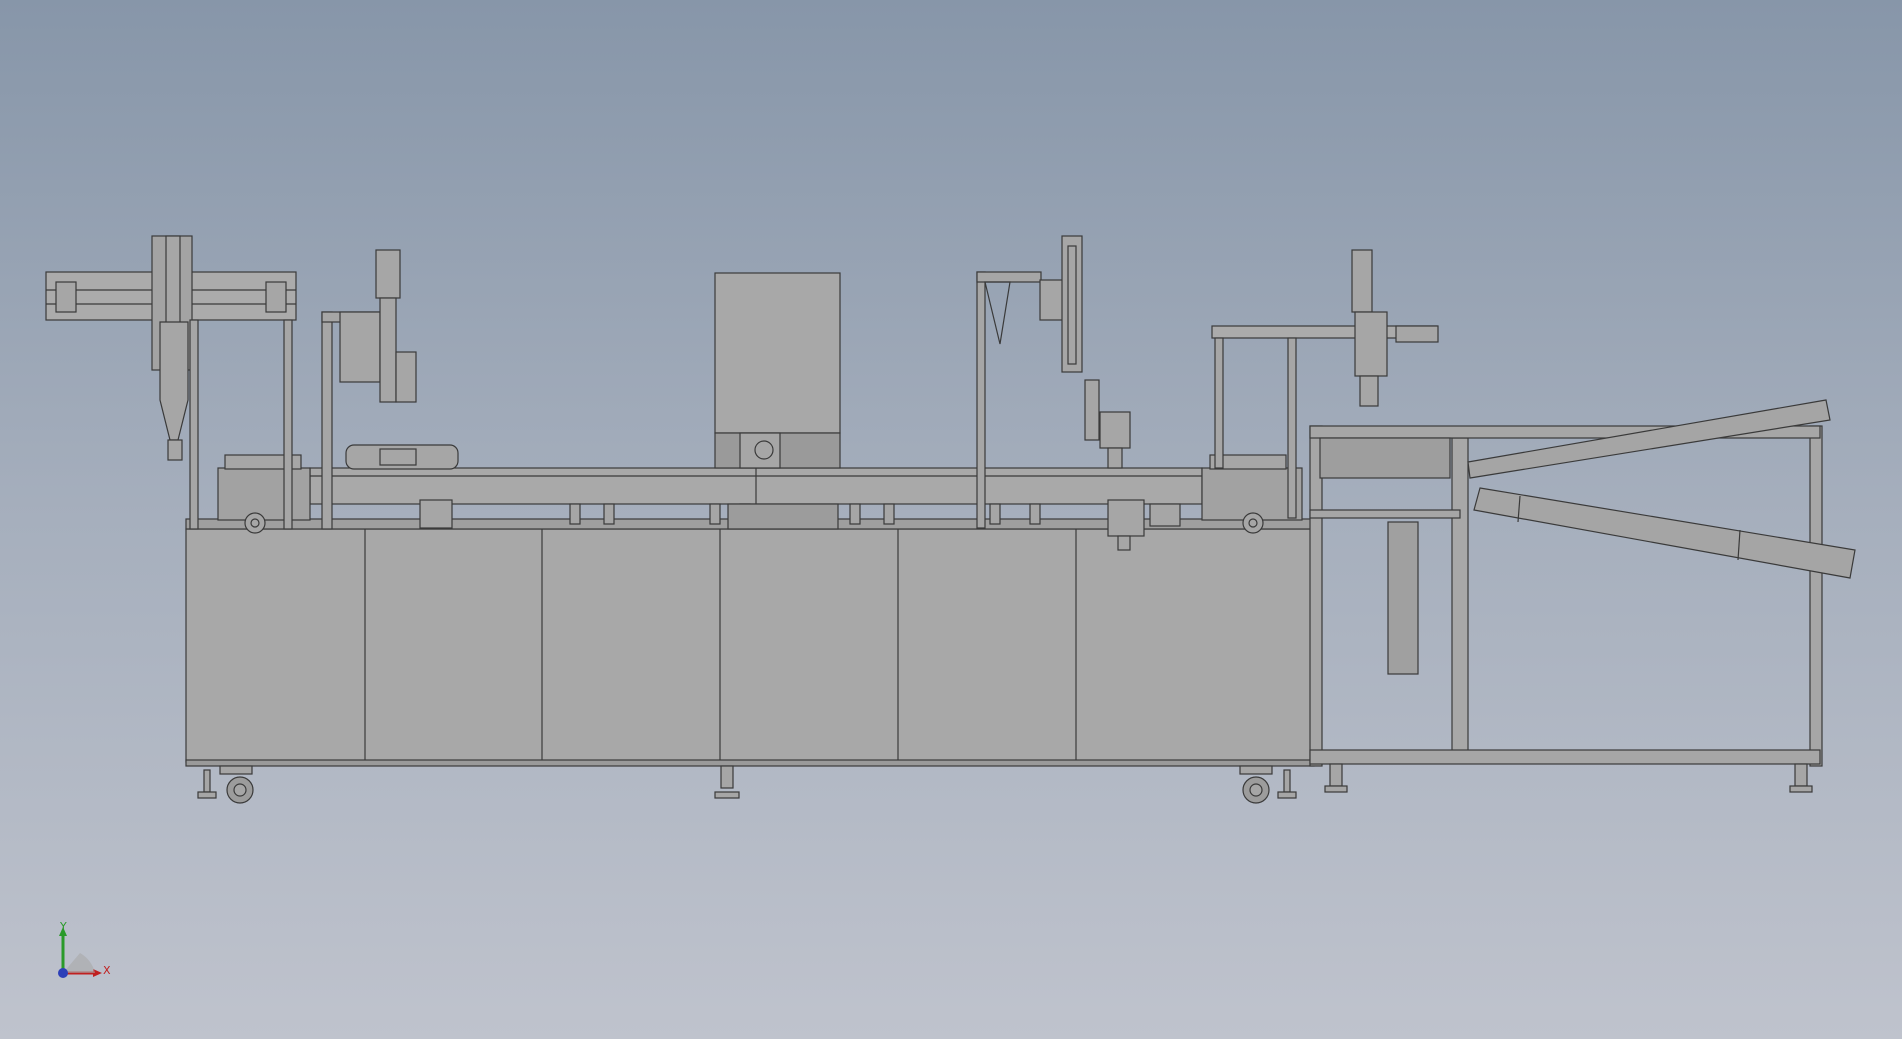  What do you see at coordinates (1566, 609) in the screenshot?
I see `outfeed-frame` at bounding box center [1566, 609].